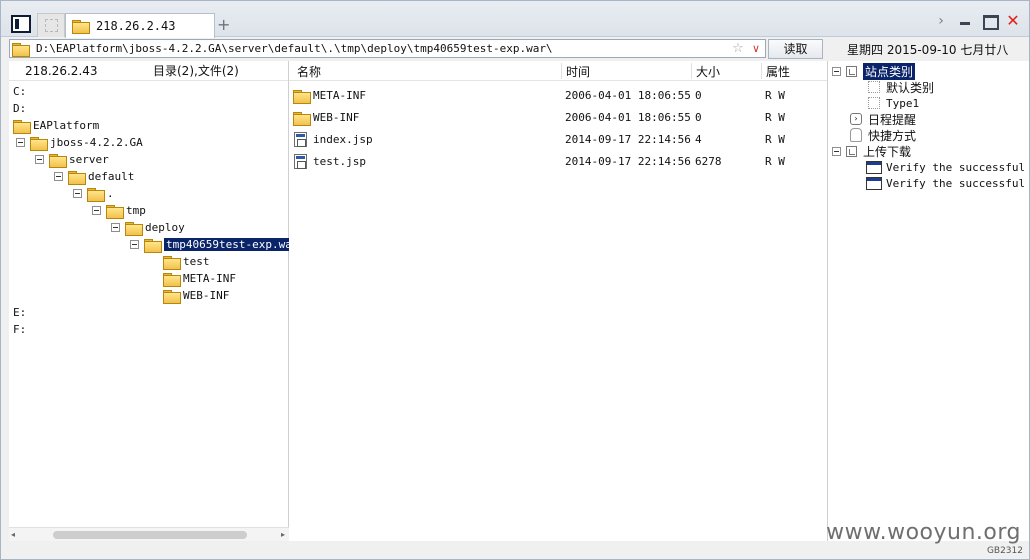 This screenshot has width=1030, height=560. I want to click on sidebar-toggle-icon, so click(21, 24).